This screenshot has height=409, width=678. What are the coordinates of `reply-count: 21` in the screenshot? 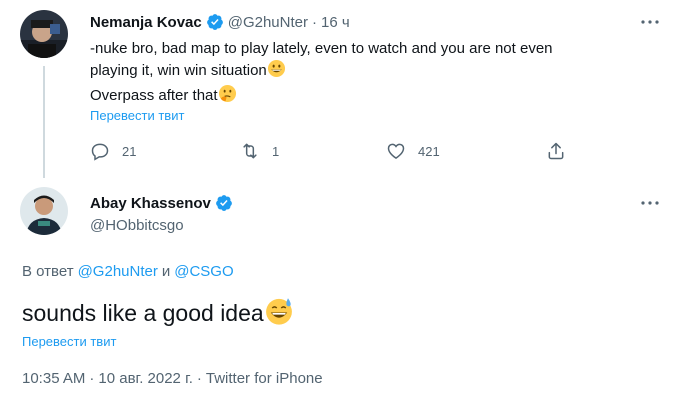 It's located at (129, 151).